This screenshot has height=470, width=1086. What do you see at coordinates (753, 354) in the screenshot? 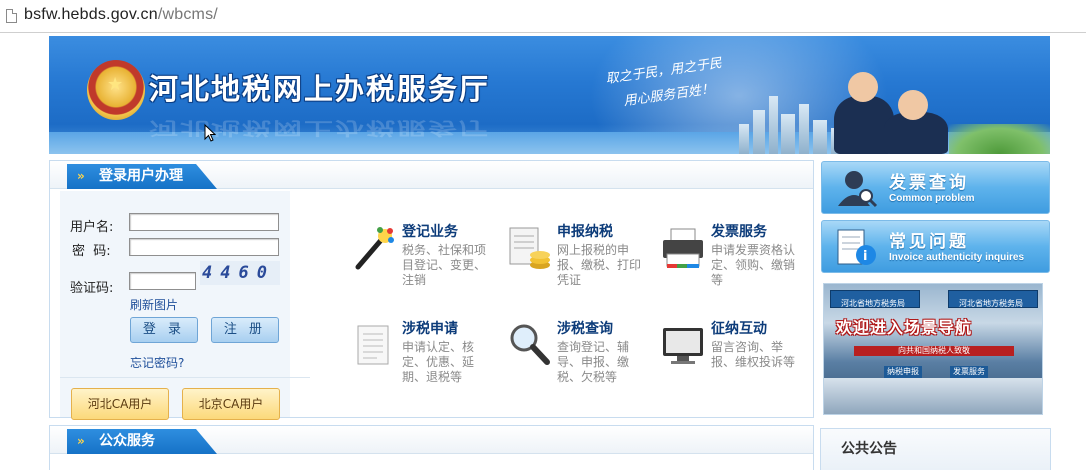
I see `service-desc: 留言咨询、举报、维权投诉等` at bounding box center [753, 354].